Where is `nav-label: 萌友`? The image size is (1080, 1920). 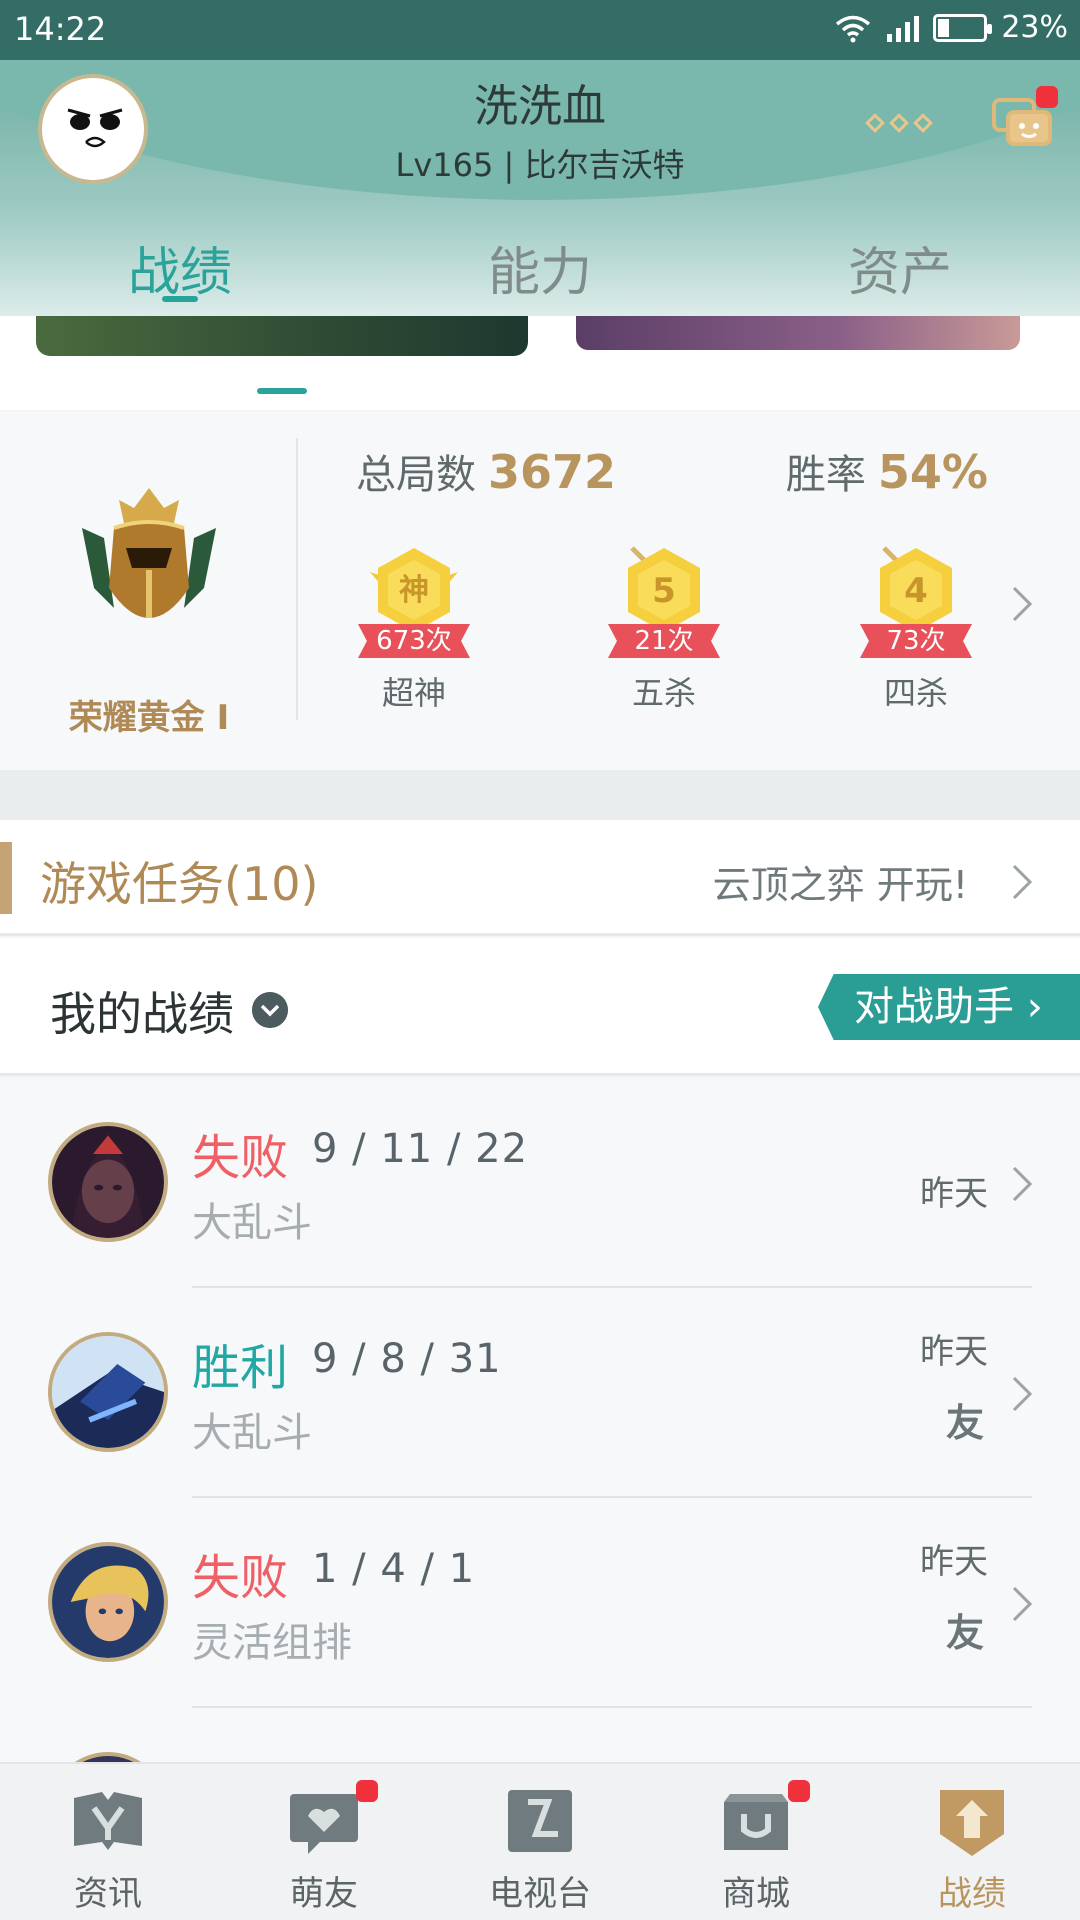 nav-label: 萌友 is located at coordinates (324, 1894).